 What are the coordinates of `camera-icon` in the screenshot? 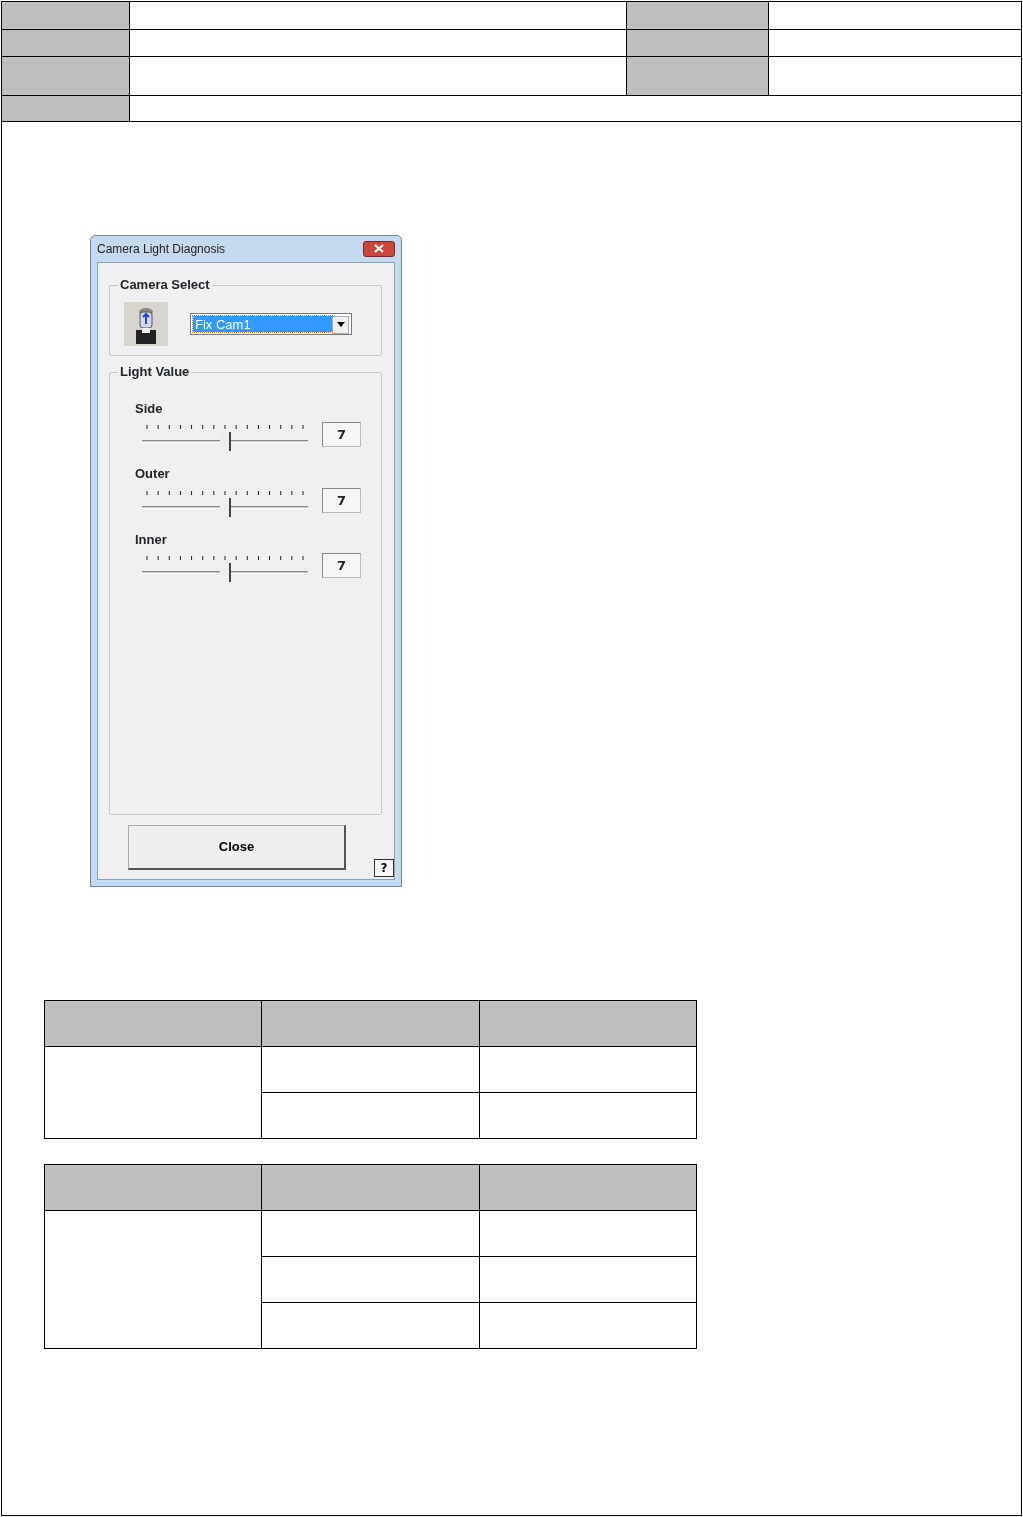 It's located at (146, 323).